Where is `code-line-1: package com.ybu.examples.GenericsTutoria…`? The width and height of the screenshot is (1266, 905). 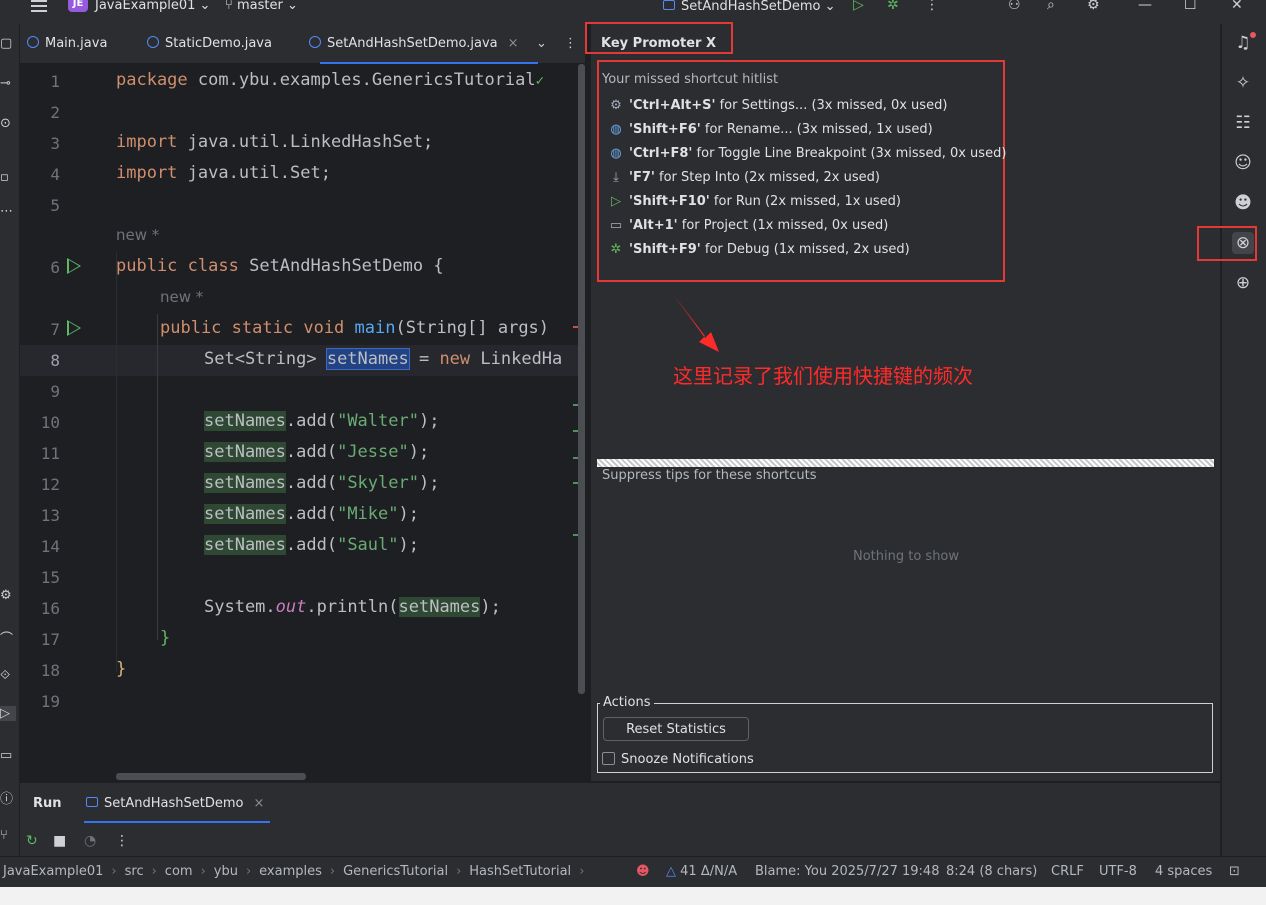 code-line-1: package com.ybu.examples.GenericsTutoria… is located at coordinates (330, 80).